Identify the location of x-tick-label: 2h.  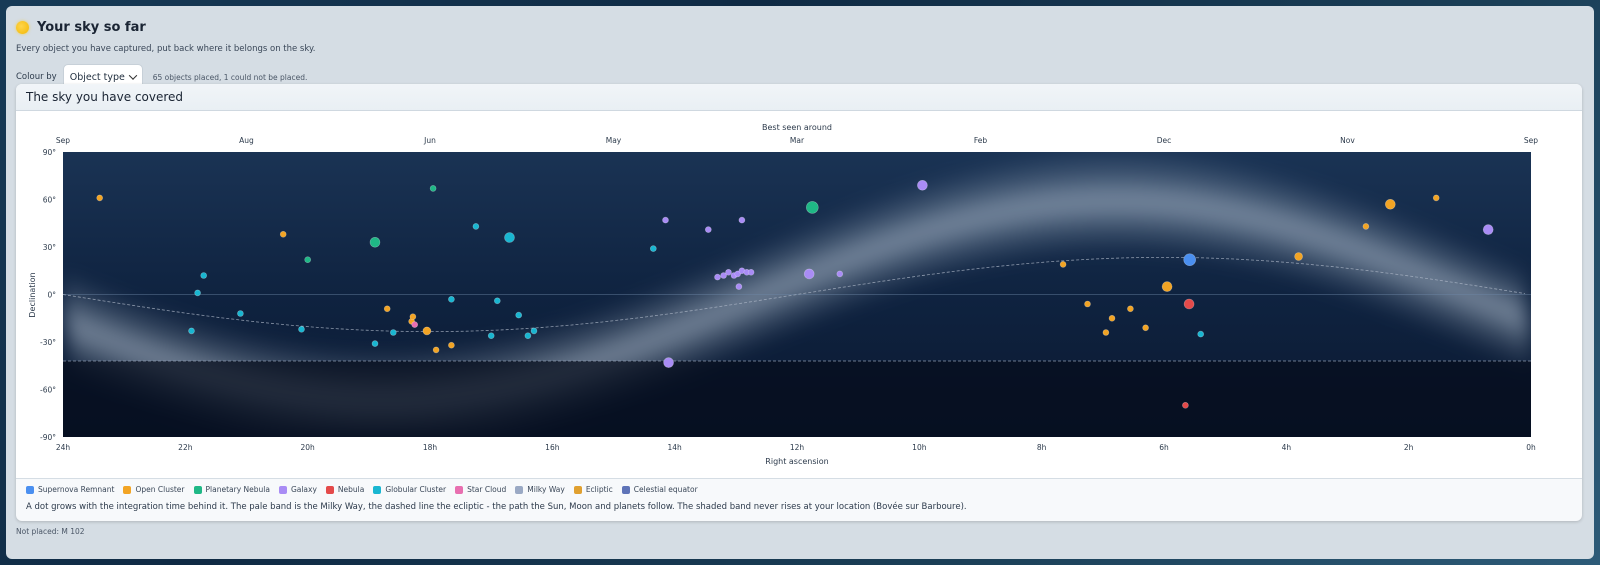
(1409, 447).